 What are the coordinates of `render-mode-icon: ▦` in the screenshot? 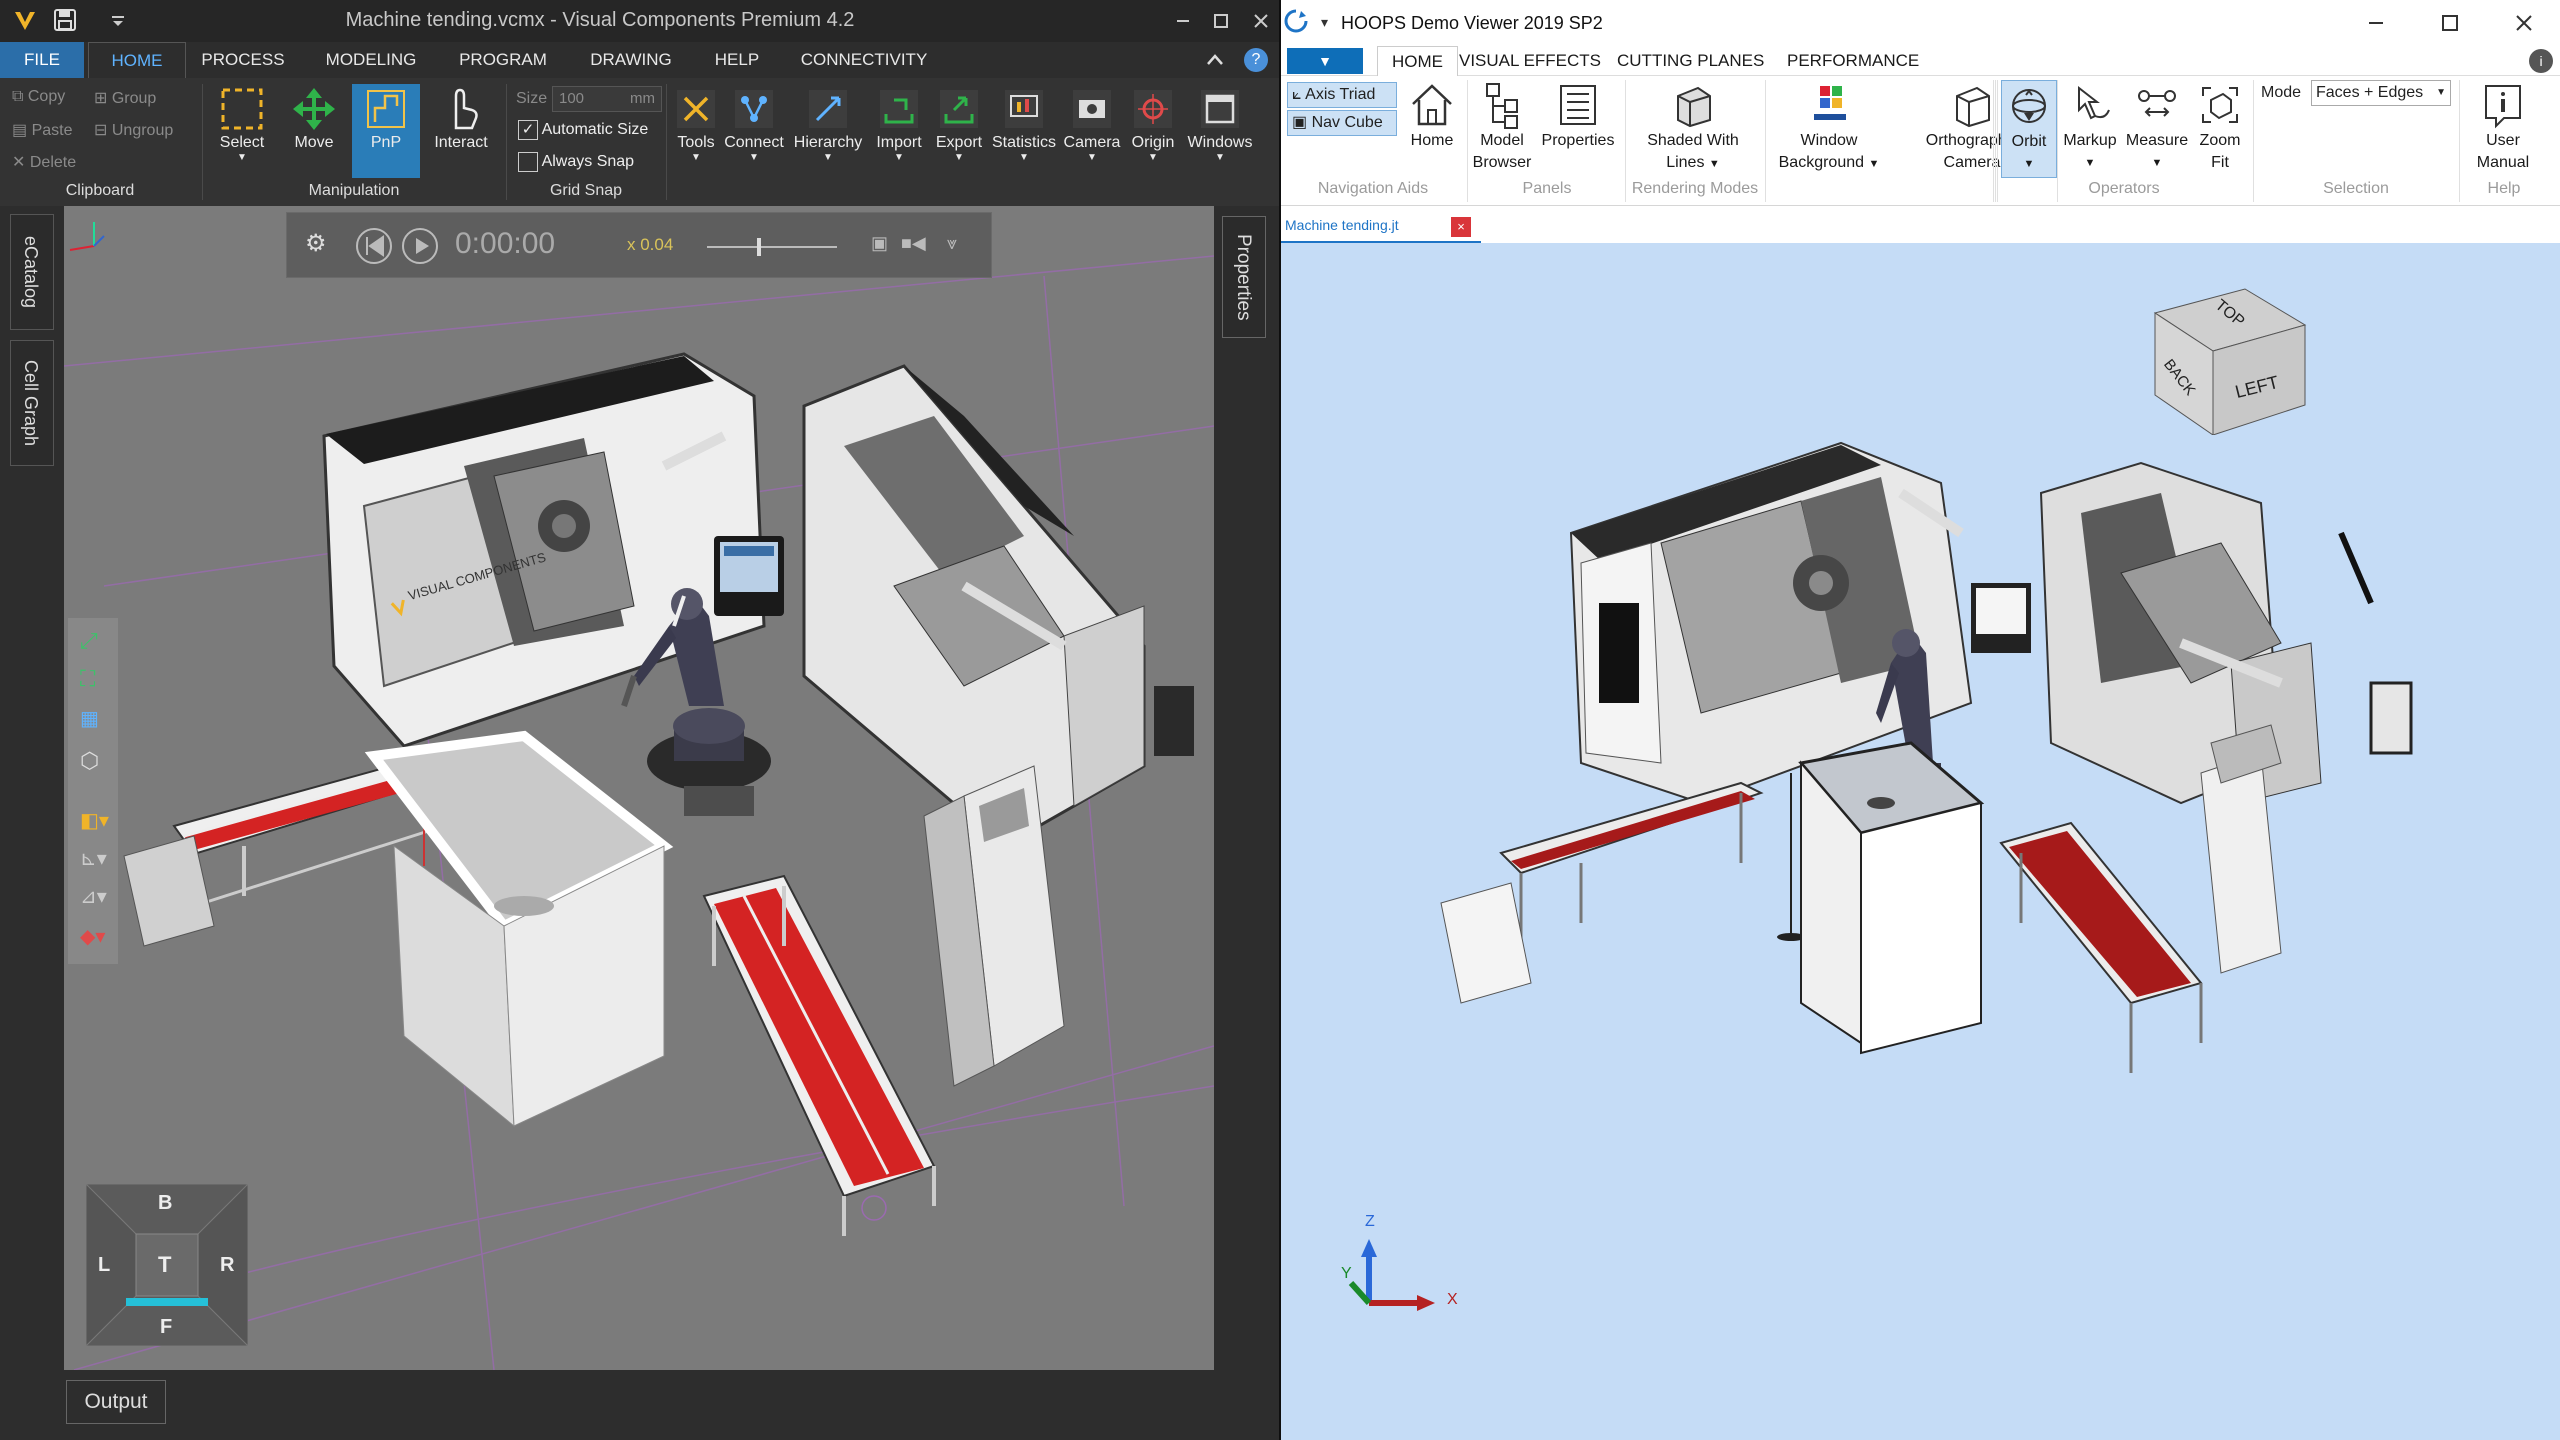 It's located at (89, 718).